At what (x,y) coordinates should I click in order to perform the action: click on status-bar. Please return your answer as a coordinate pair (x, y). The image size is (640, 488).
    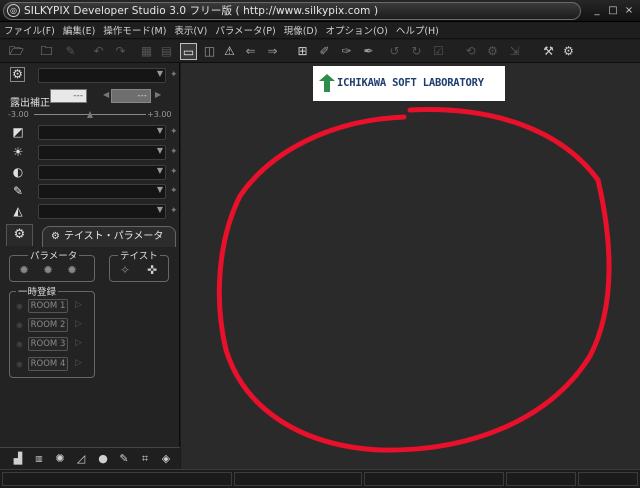
    Looking at the image, I should click on (320, 478).